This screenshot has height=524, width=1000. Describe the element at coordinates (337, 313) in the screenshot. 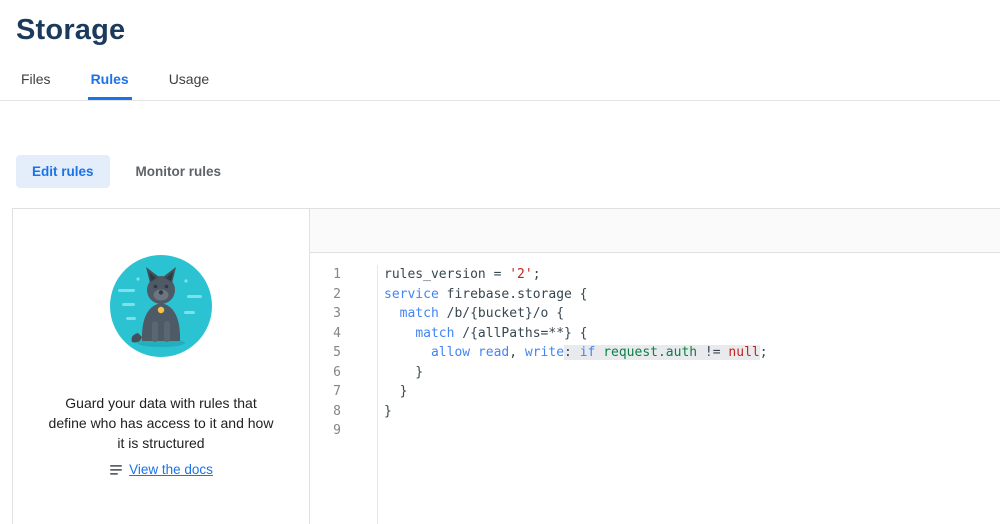

I see `line-number: 3` at that location.